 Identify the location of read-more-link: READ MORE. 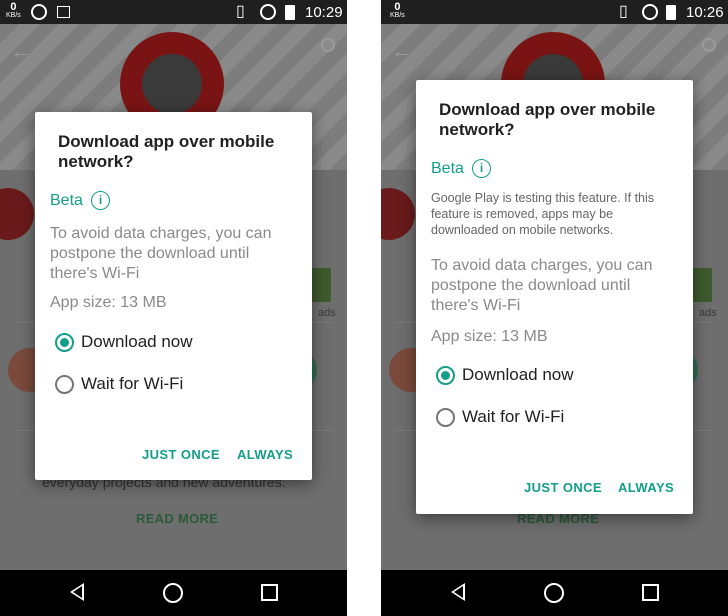
(177, 518).